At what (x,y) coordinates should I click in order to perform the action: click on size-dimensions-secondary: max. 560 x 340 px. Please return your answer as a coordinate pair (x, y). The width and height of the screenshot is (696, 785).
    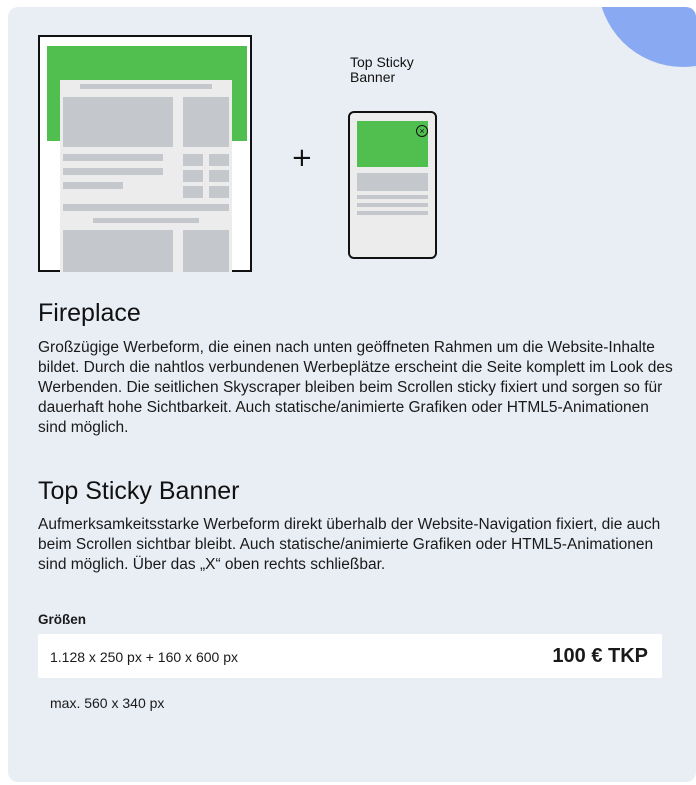
    Looking at the image, I should click on (107, 703).